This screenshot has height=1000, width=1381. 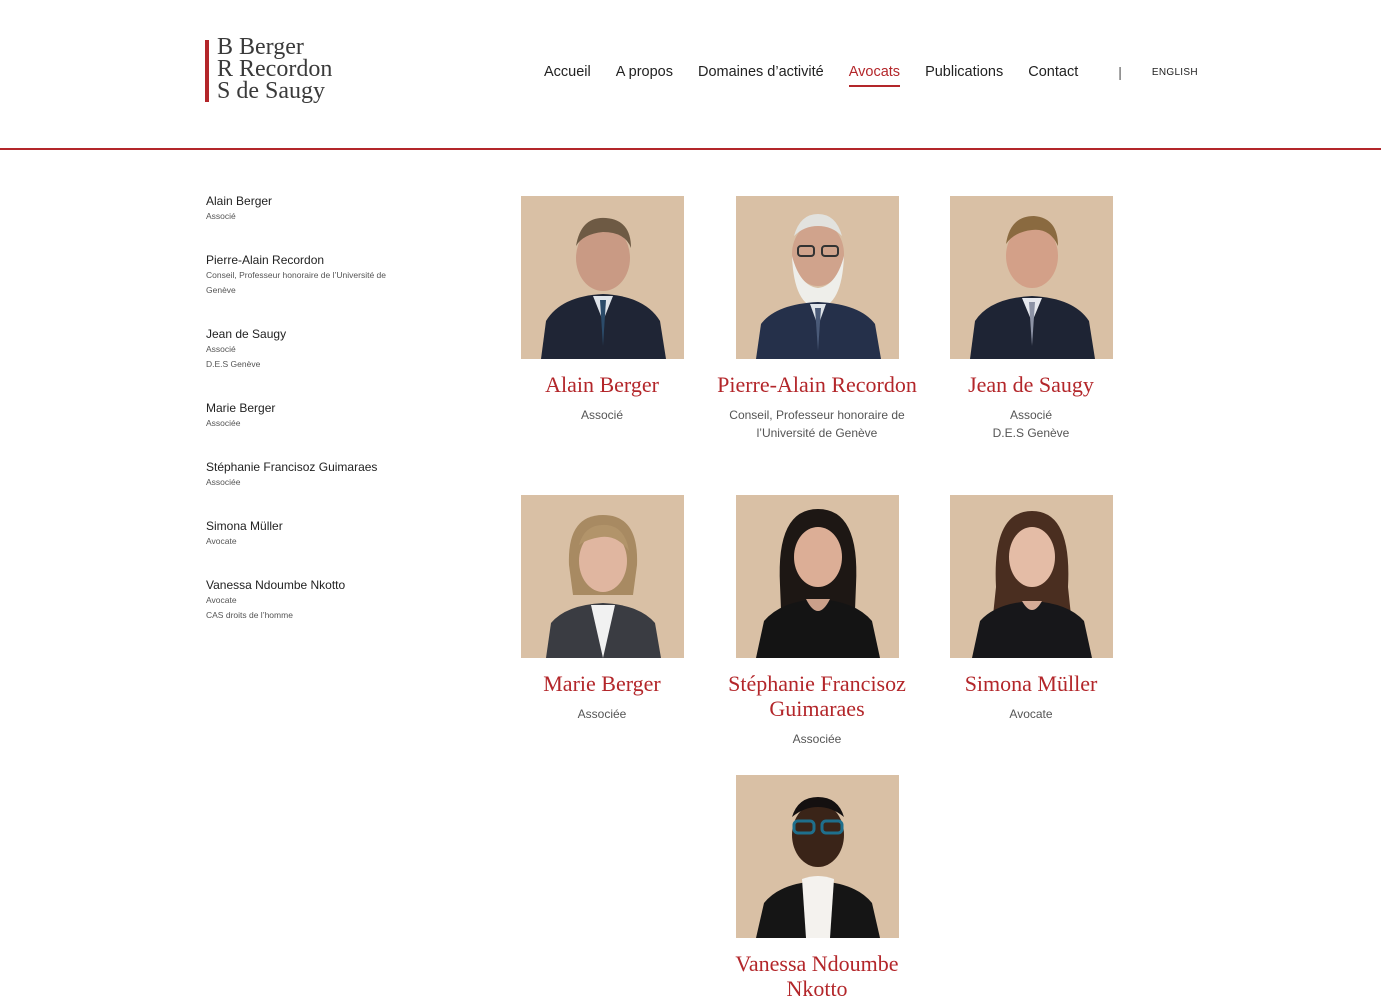 What do you see at coordinates (326, 467) in the screenshot?
I see `lawyer-list-name: Stéphanie Francisoz Guimaraes` at bounding box center [326, 467].